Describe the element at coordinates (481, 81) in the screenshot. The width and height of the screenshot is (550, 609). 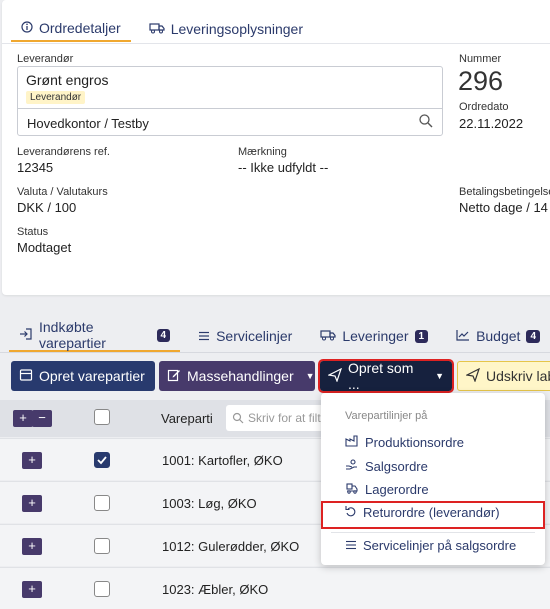
I see `number-value: 296` at that location.